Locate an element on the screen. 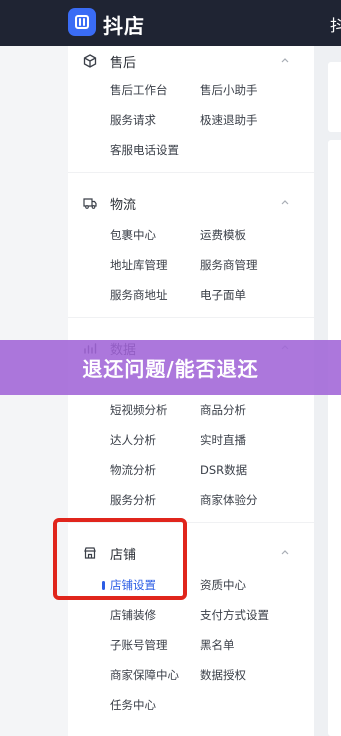  menu-item-merchant-experience-score: 商家体验分 is located at coordinates (229, 500).